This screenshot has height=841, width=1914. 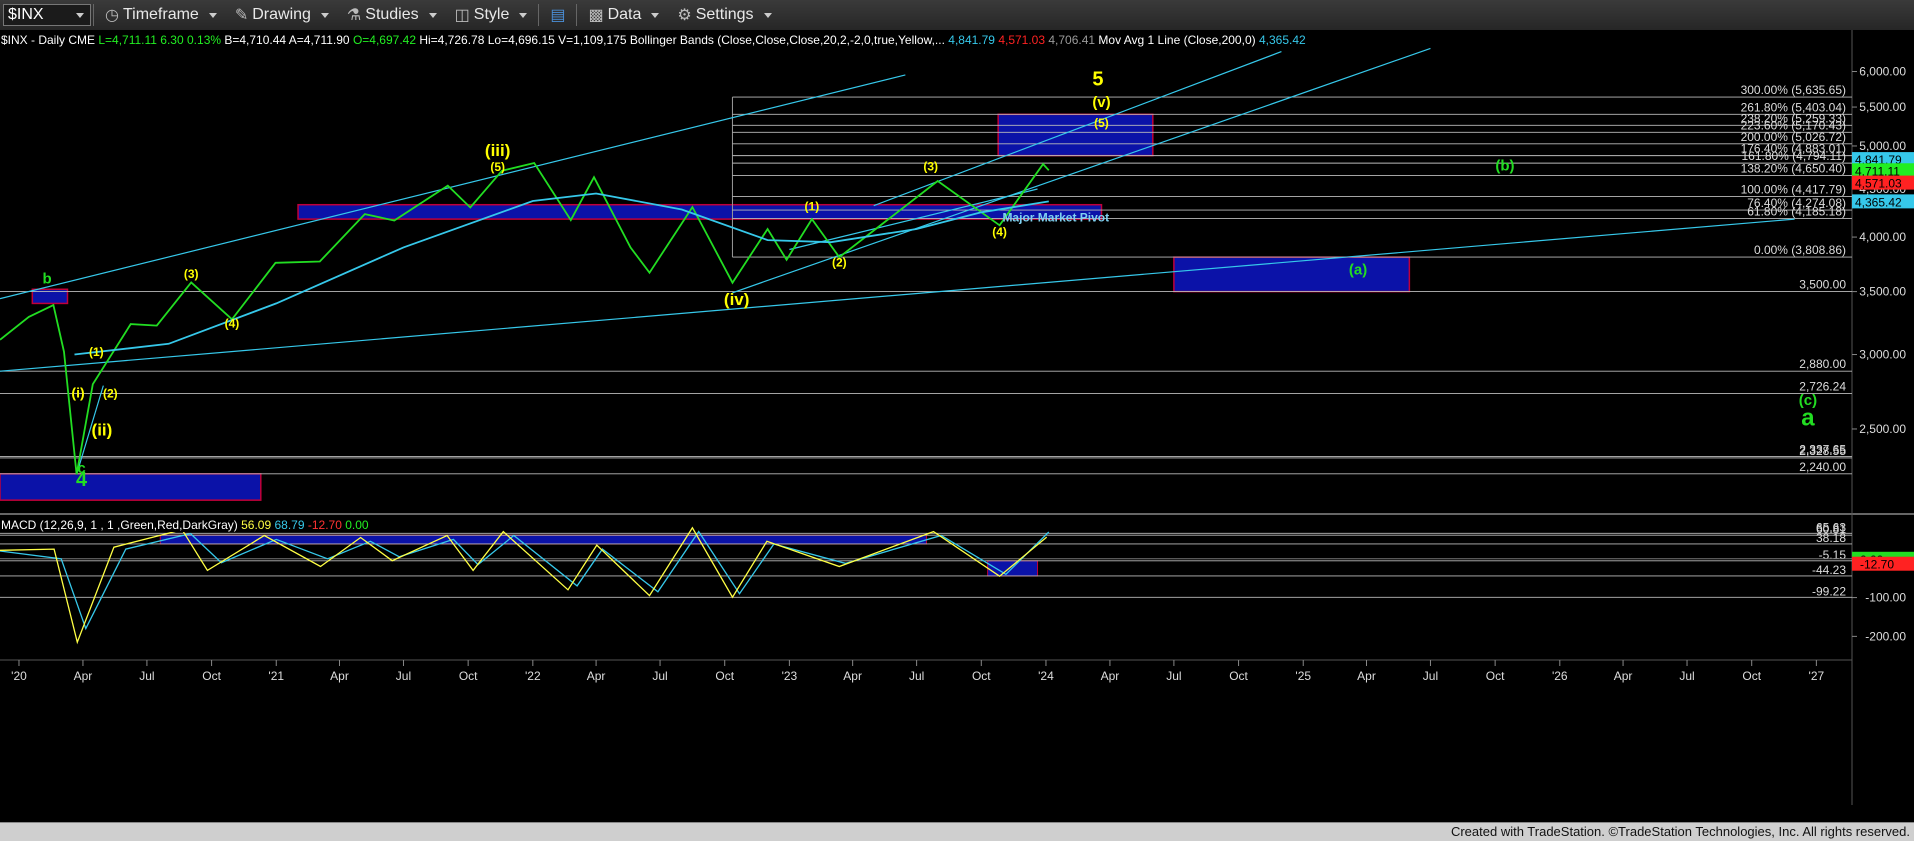 What do you see at coordinates (591, 40) in the screenshot?
I see `price-header-item: V=1,109,175` at bounding box center [591, 40].